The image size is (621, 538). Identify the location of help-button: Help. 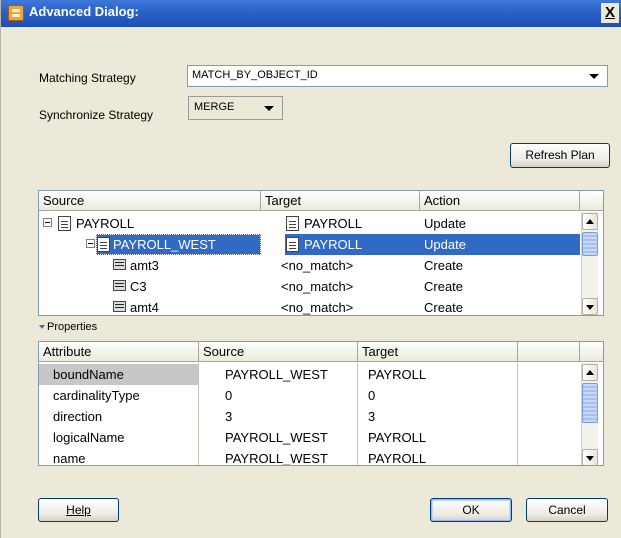
(78, 510).